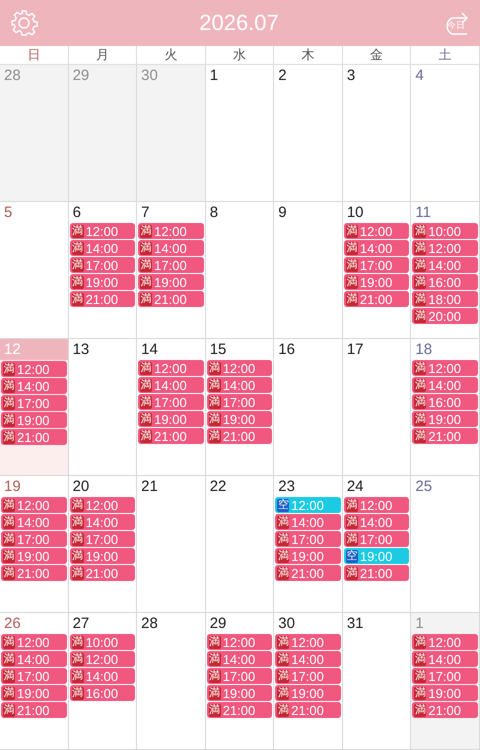  What do you see at coordinates (445, 299) in the screenshot?
I see `slot-chip: 満 18:00` at bounding box center [445, 299].